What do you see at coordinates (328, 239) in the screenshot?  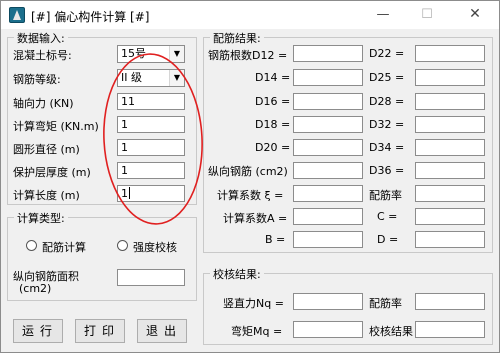 I see `b-coefficient-output` at bounding box center [328, 239].